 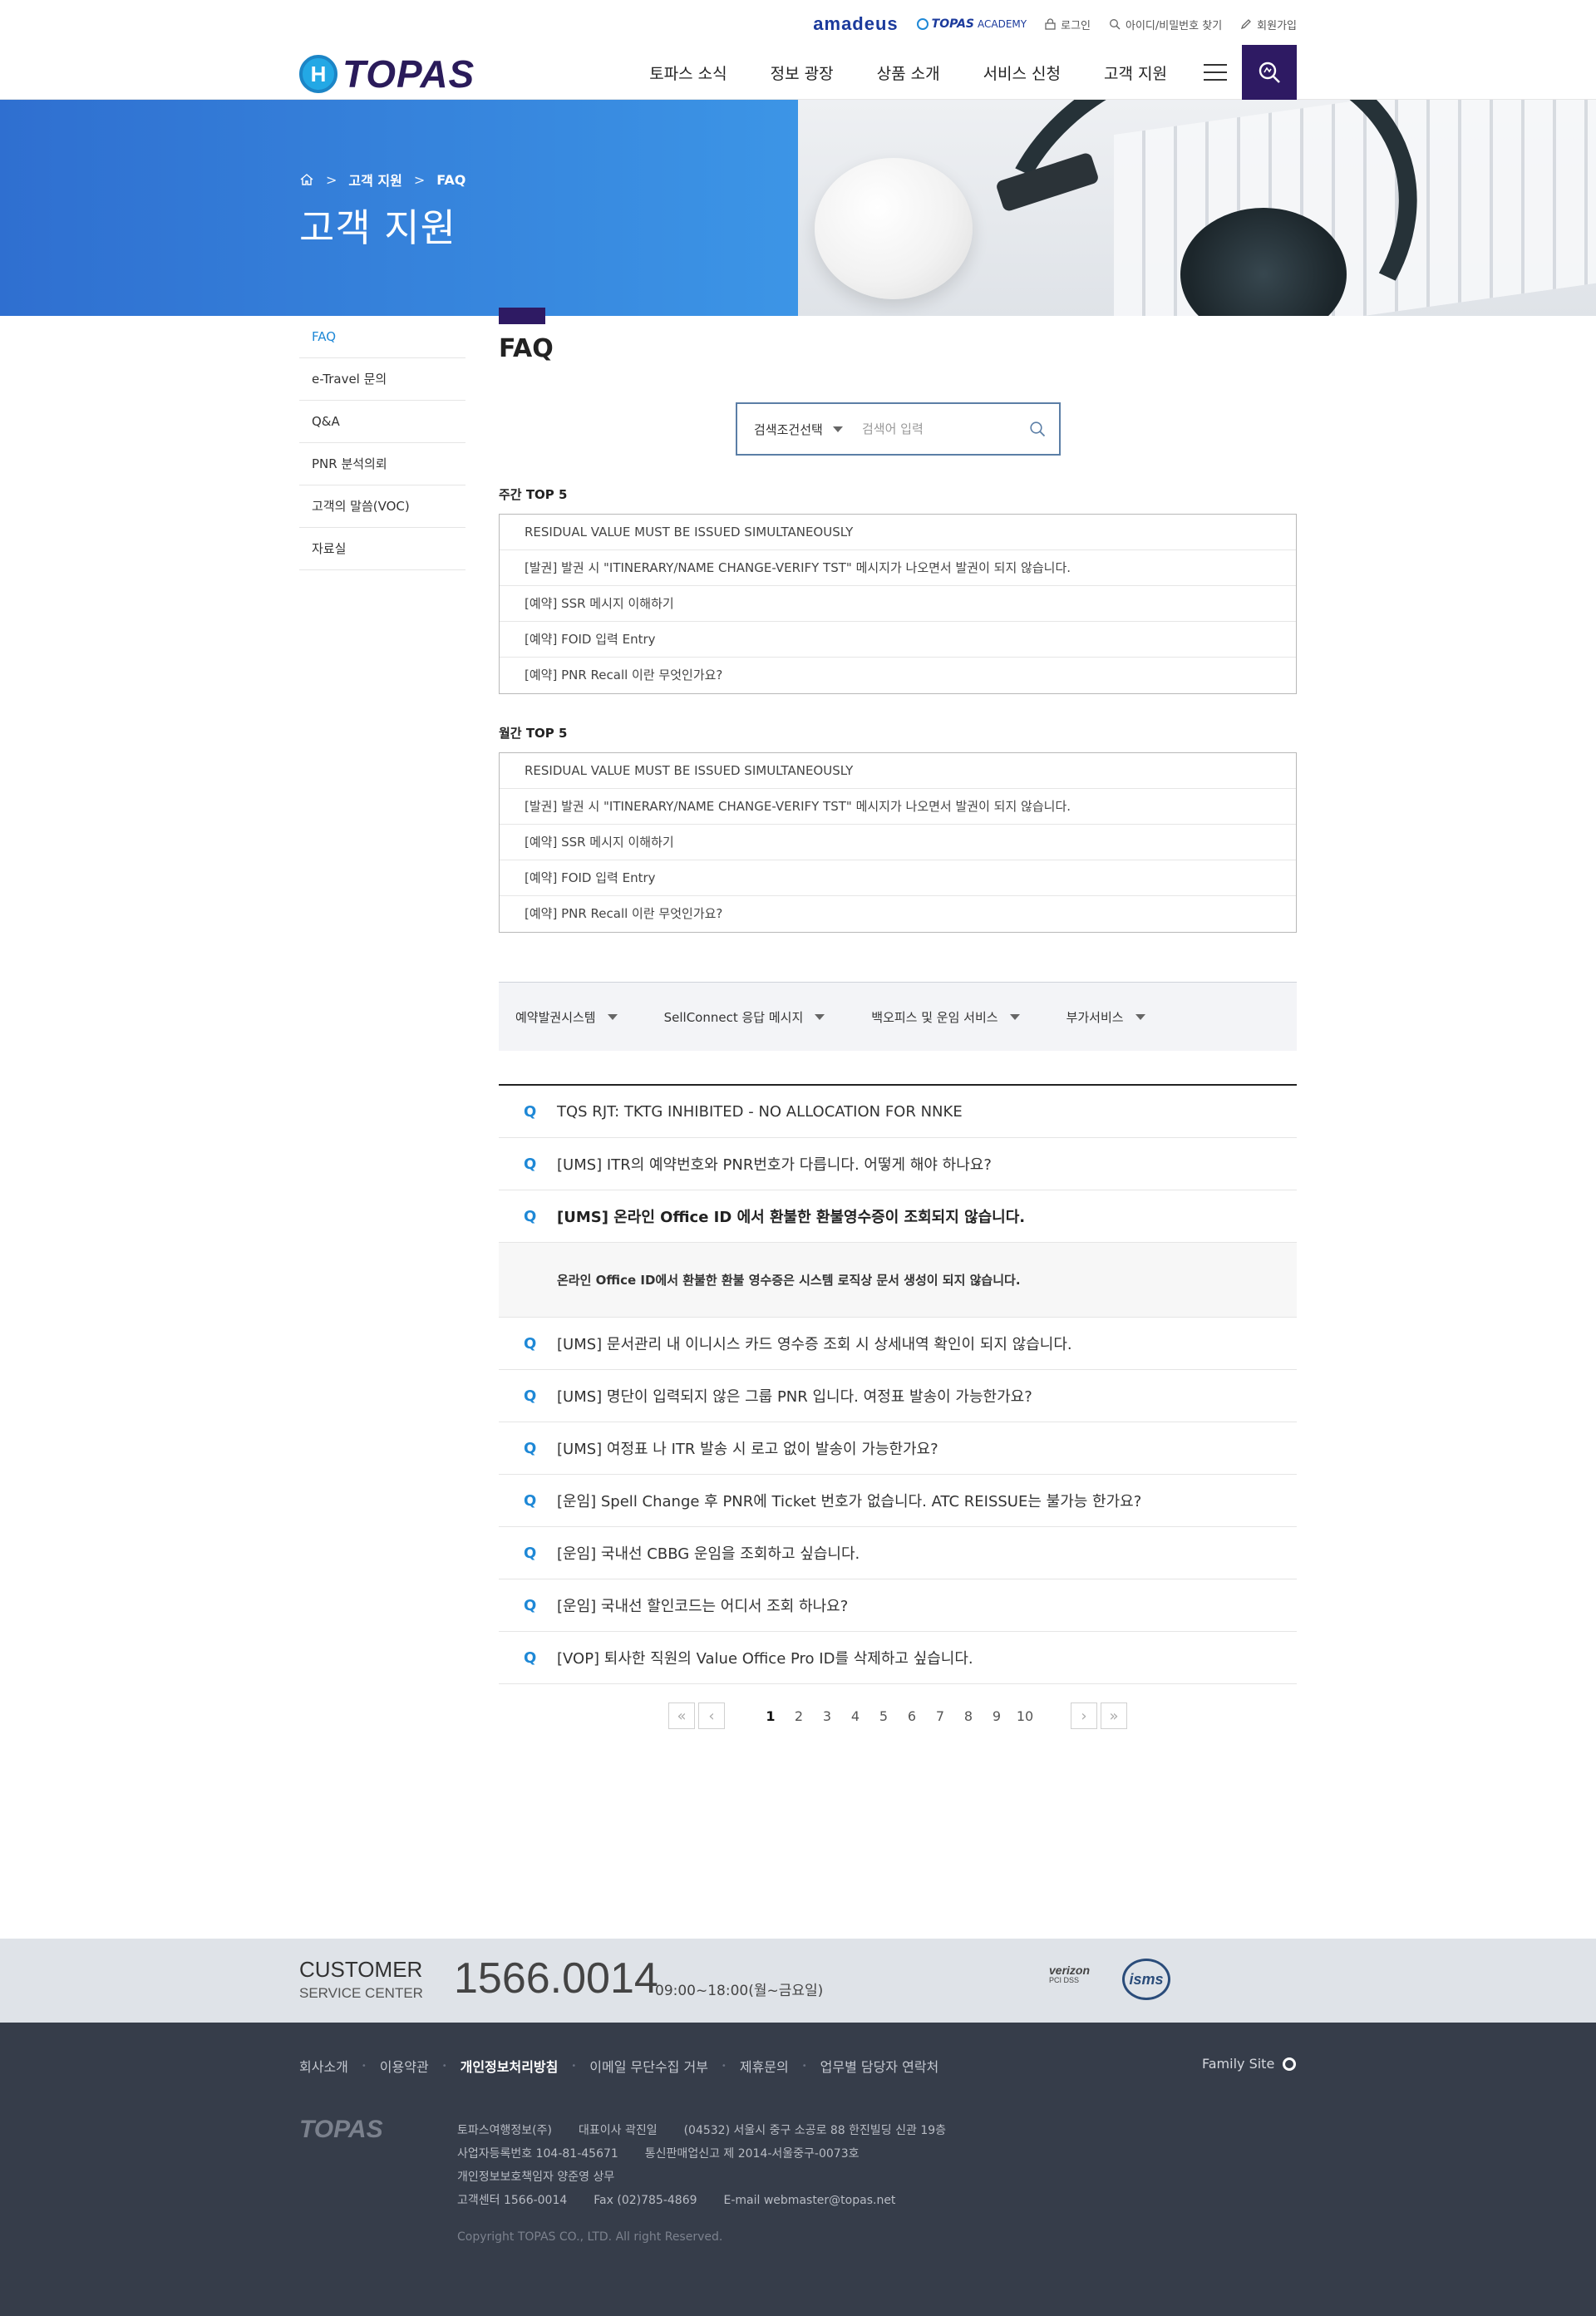 I want to click on sidebar-item-library: 자료실, so click(x=382, y=549).